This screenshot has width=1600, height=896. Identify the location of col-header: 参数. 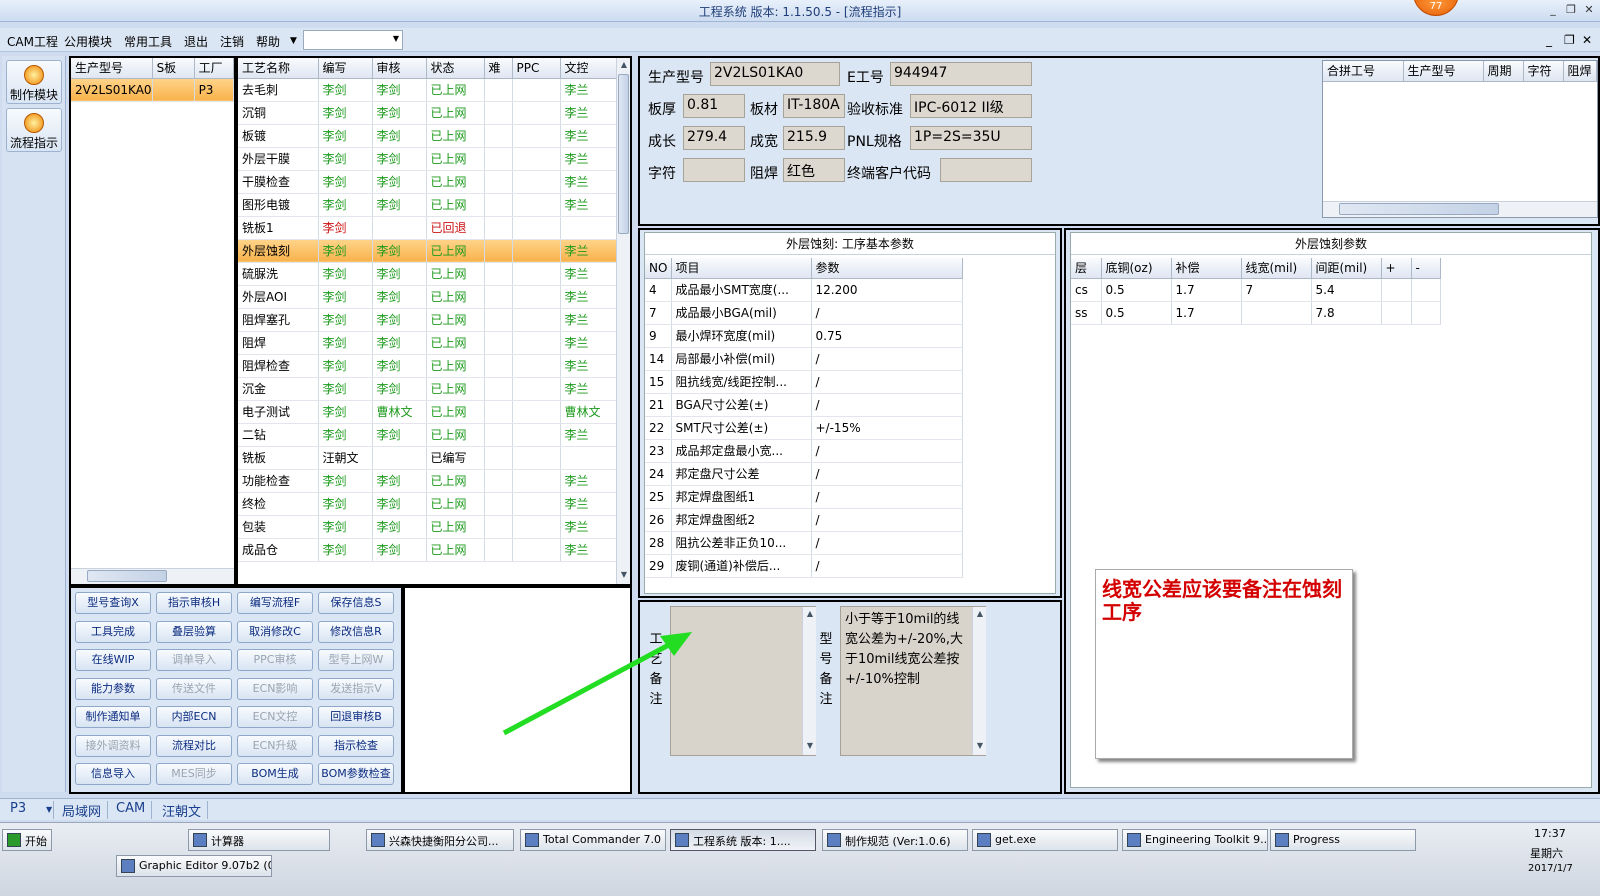
(887, 268).